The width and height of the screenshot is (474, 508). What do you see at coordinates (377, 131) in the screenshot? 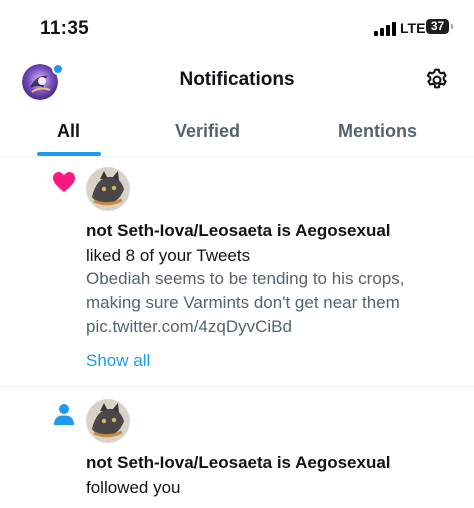
I see `tab-mentions: Mentions` at bounding box center [377, 131].